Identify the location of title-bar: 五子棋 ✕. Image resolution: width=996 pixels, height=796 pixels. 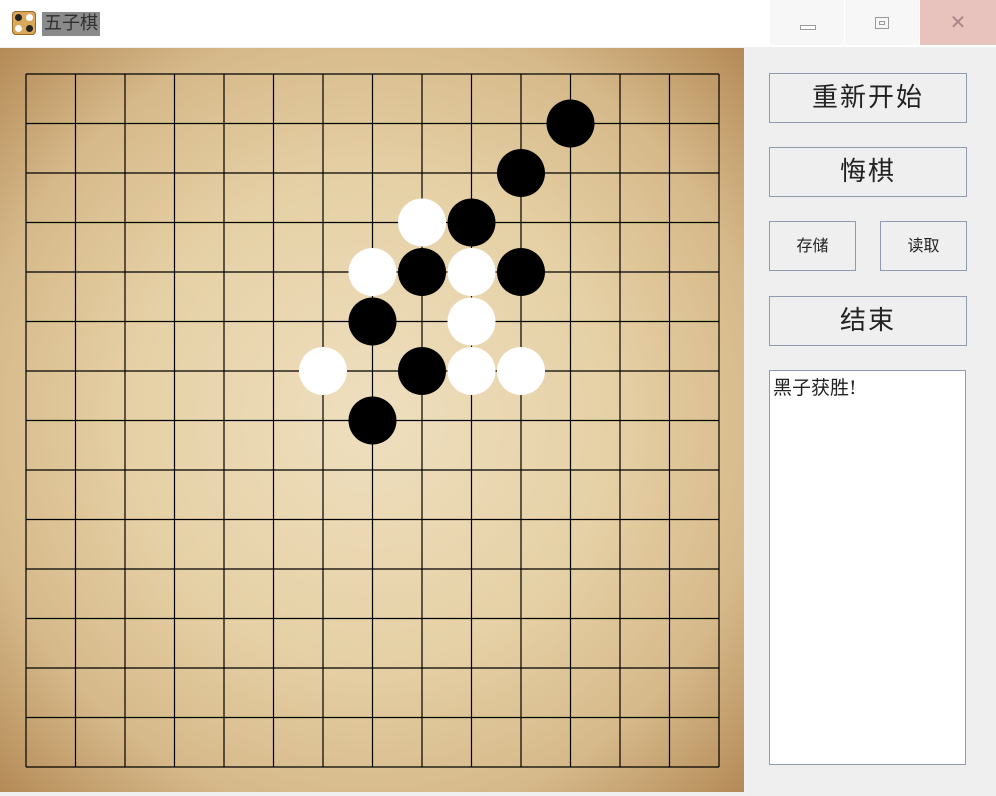
(498, 23).